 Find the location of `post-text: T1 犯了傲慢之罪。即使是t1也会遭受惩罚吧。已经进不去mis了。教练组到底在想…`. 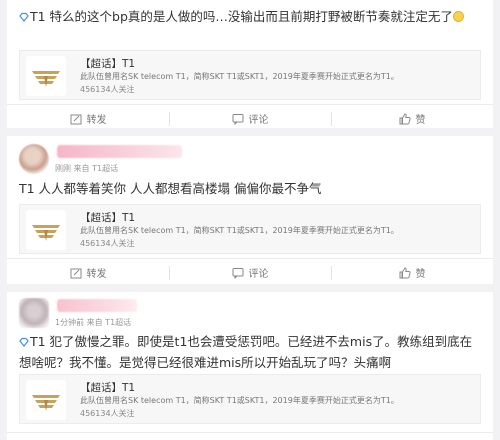

post-text: T1 犯了傲慢之罪。即使是t1也会遭受惩罚吧。已经进不去mis了。教练组到底在想… is located at coordinates (246, 352).